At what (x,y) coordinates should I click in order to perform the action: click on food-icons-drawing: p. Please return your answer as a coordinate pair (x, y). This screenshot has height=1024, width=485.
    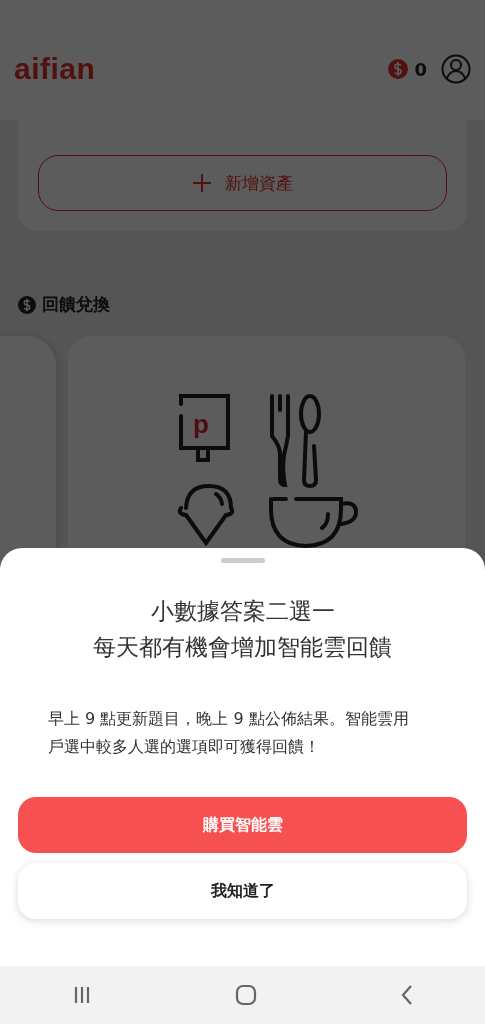
    Looking at the image, I should click on (266, 471).